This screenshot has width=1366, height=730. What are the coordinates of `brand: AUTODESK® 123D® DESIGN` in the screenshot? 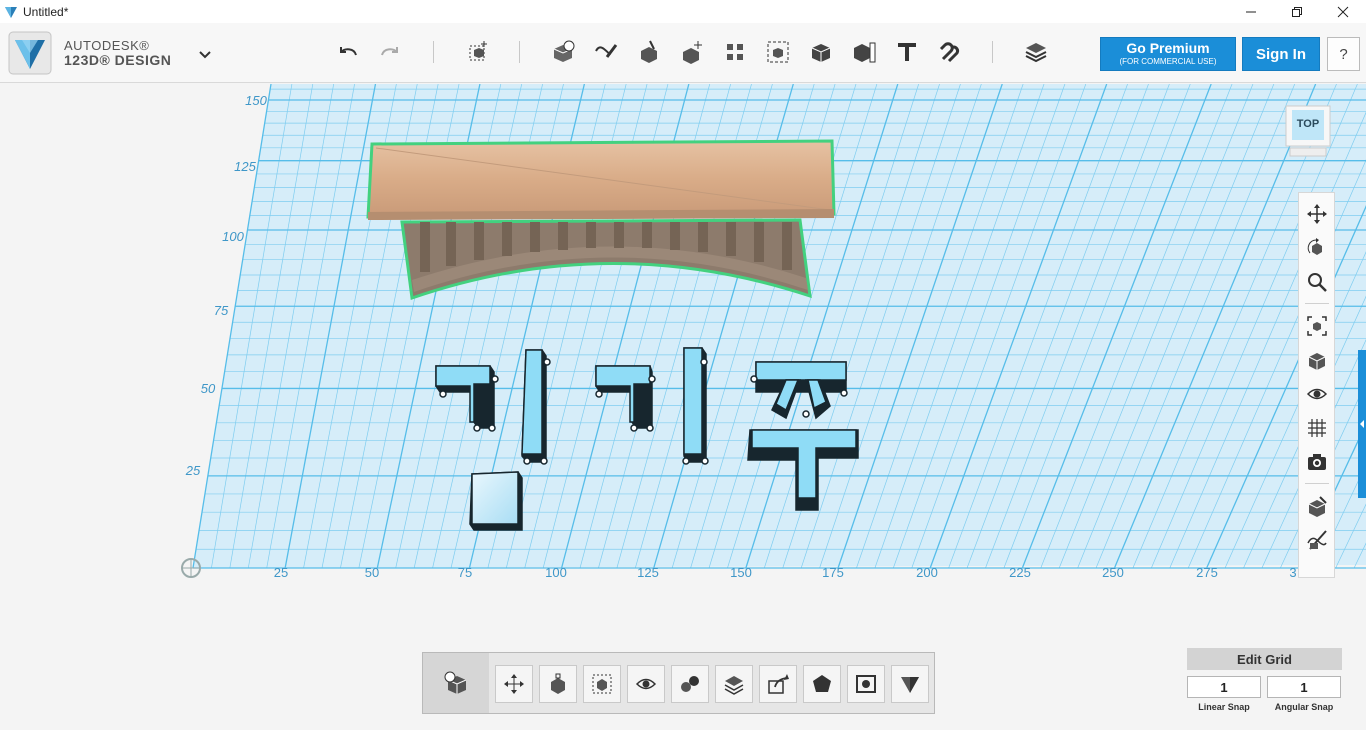 It's located at (89, 53).